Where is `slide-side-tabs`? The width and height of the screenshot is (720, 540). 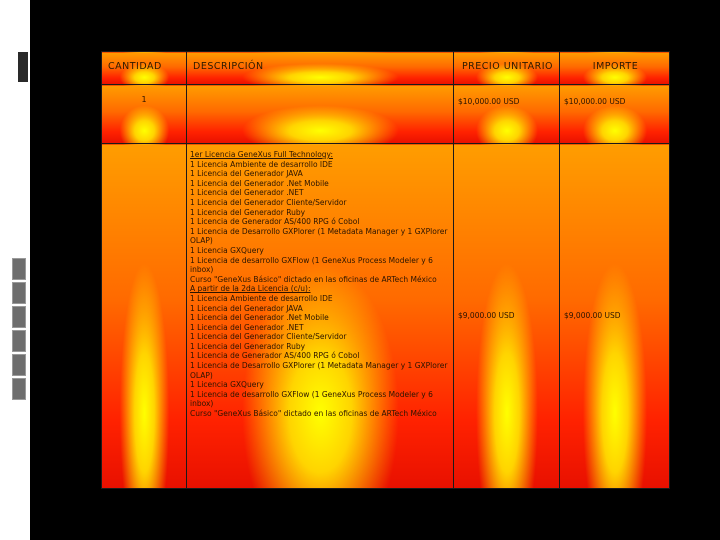 slide-side-tabs is located at coordinates (19, 330).